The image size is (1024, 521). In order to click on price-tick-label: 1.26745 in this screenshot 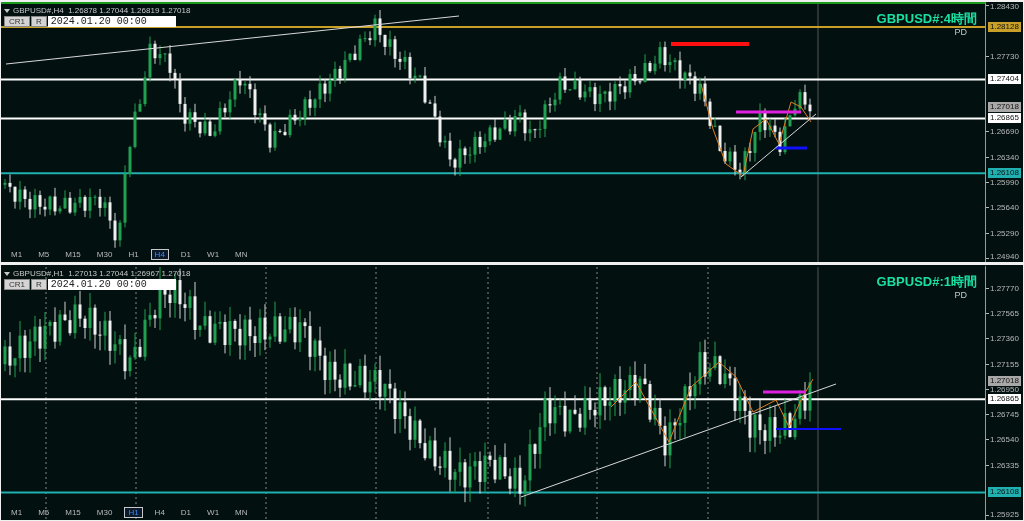, I will do `click(1004, 415)`.